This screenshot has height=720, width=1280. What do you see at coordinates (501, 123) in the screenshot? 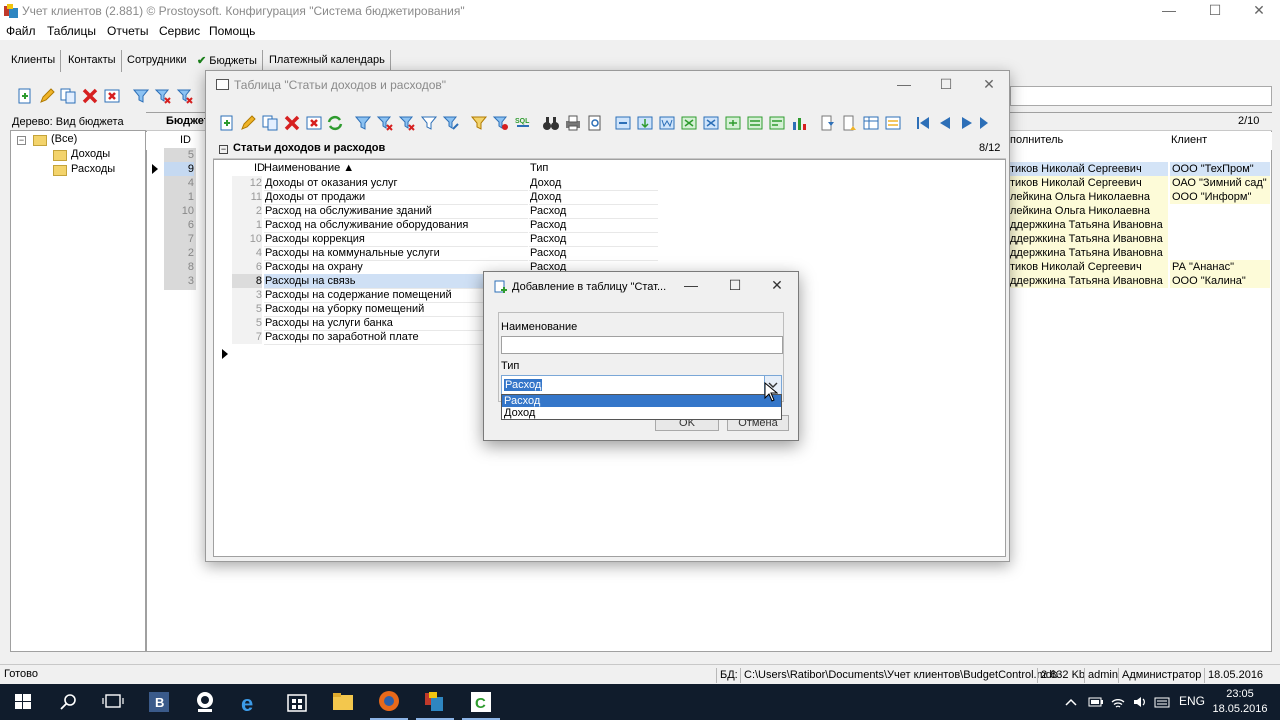
I see `query-icon` at bounding box center [501, 123].